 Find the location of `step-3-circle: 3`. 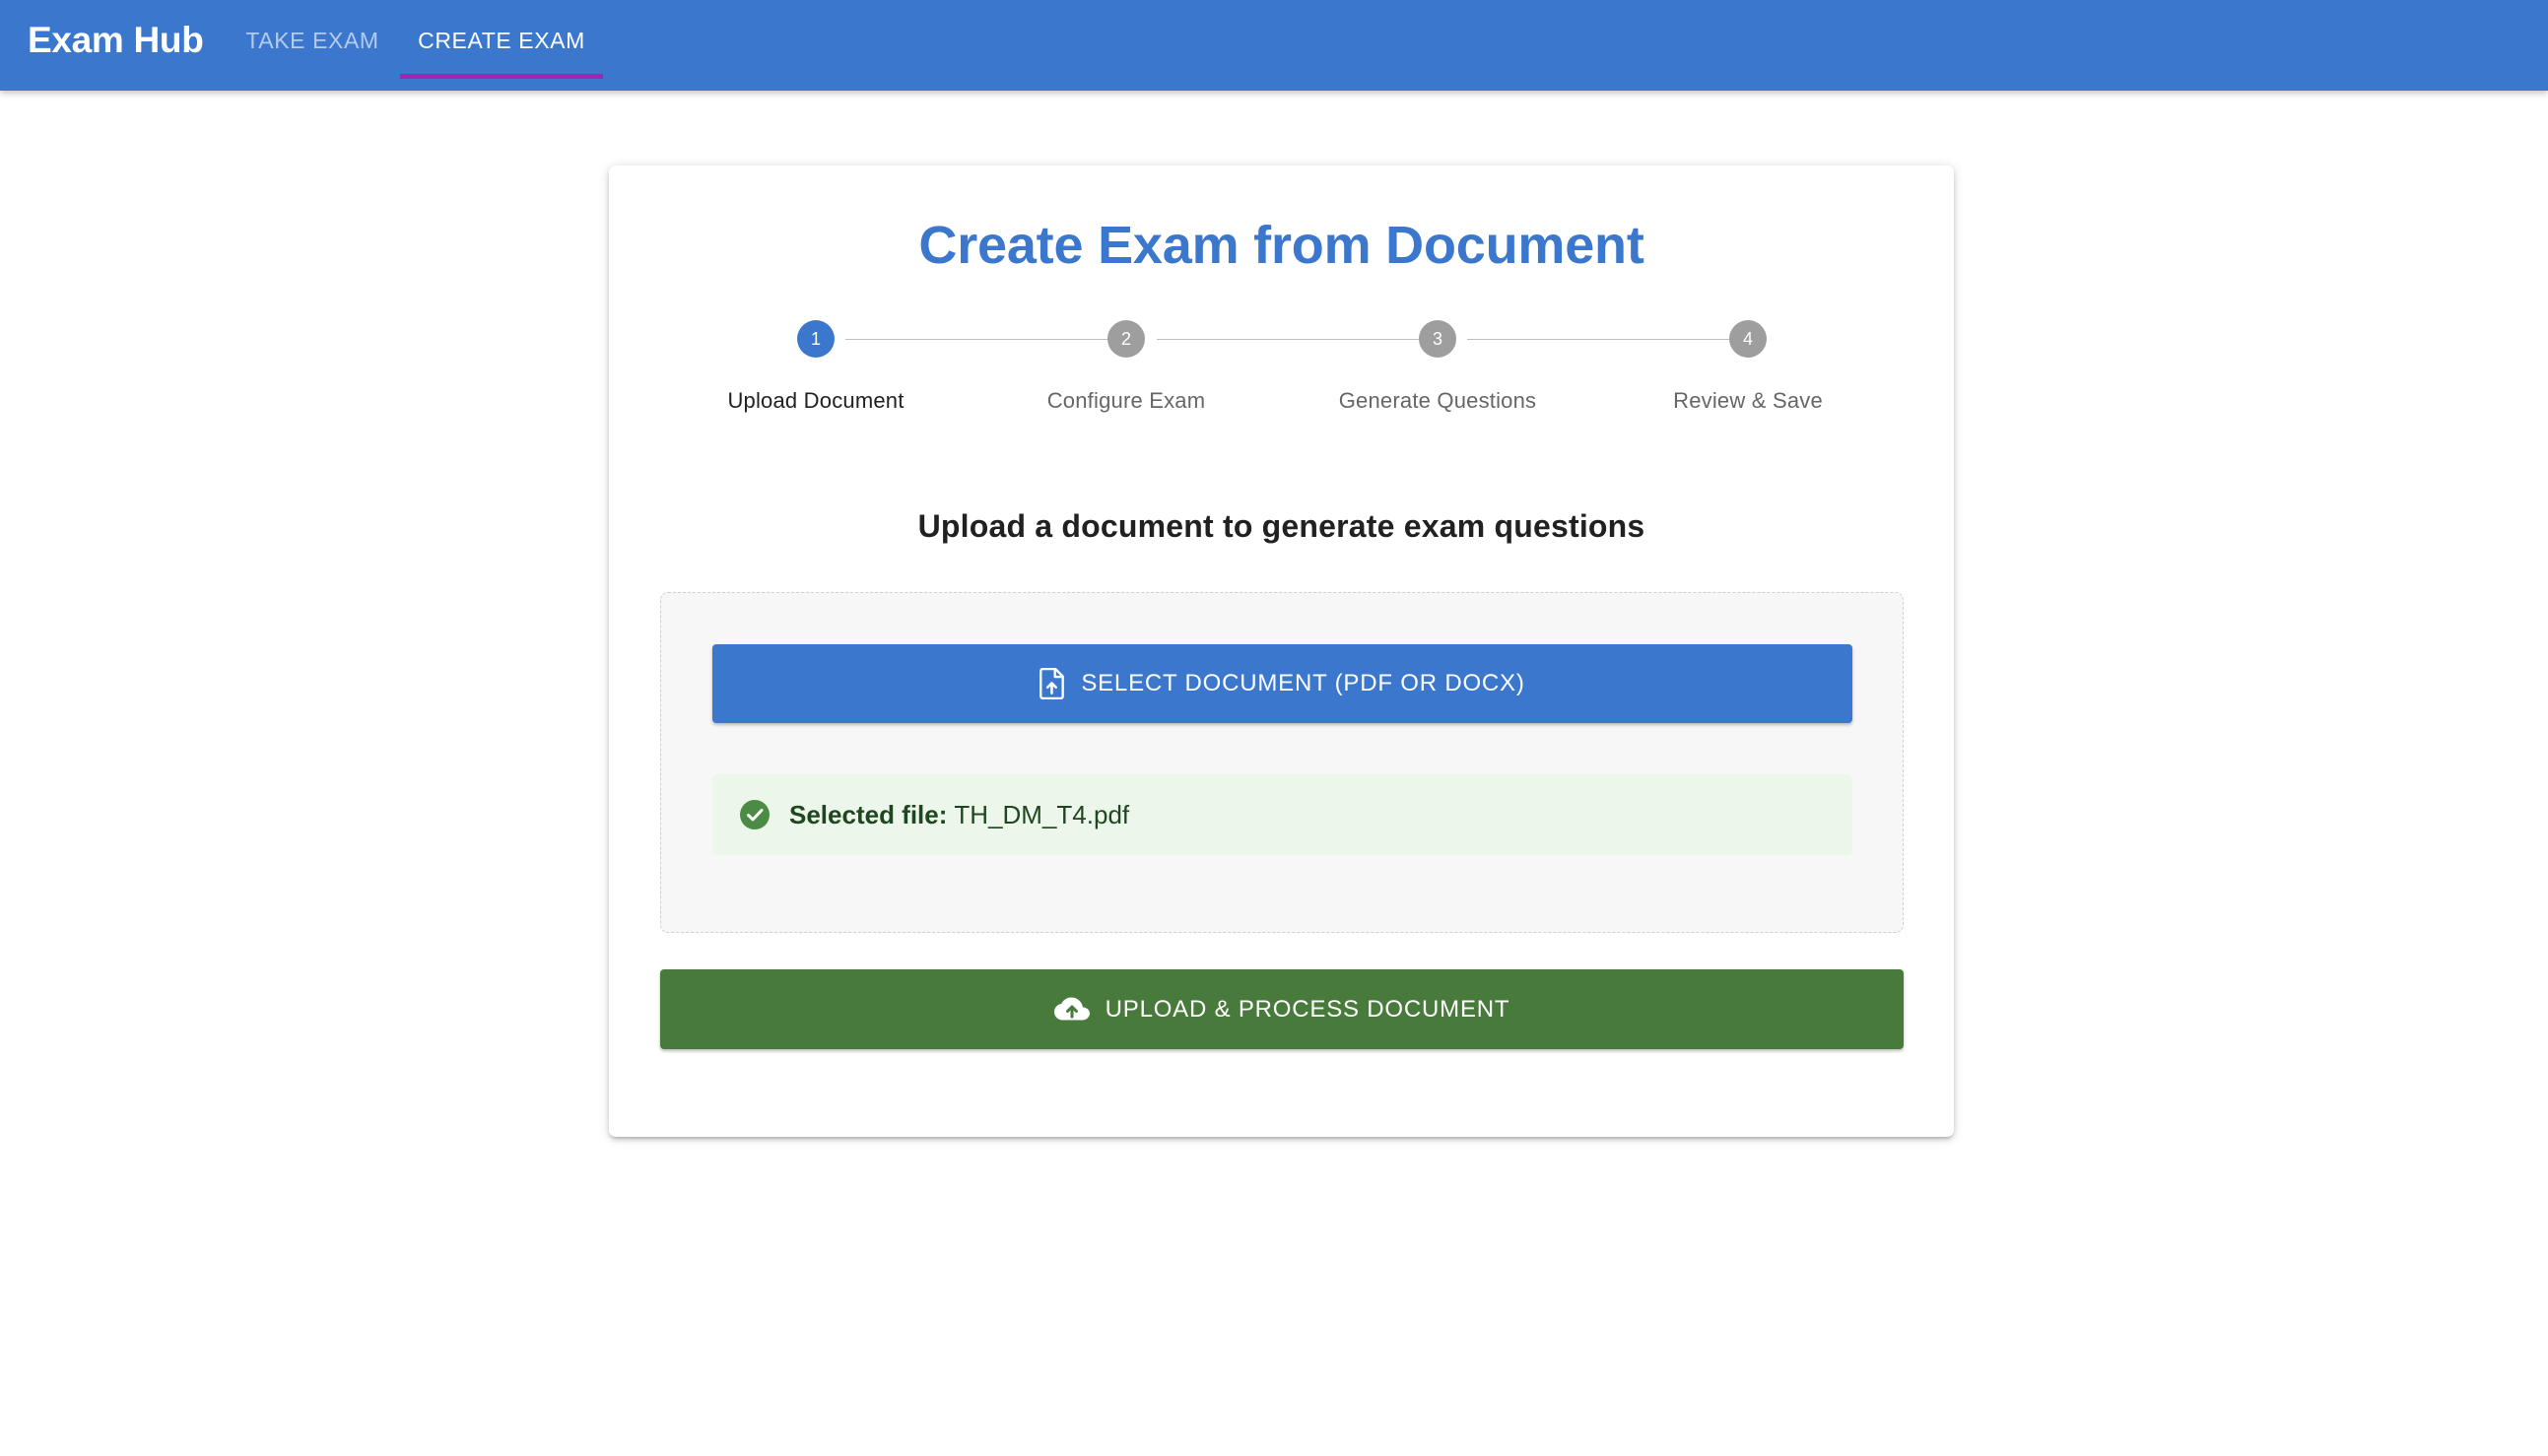

step-3-circle: 3 is located at coordinates (1437, 339).